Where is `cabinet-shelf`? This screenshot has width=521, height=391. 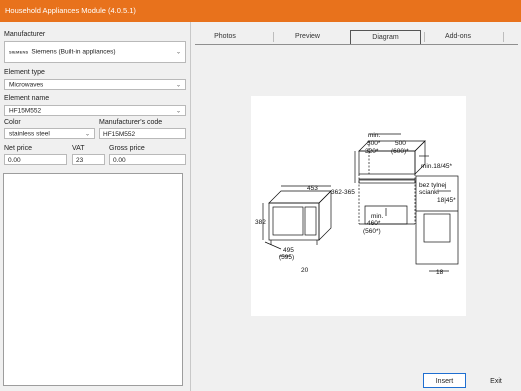
cabinet-shelf is located at coordinates (387, 181).